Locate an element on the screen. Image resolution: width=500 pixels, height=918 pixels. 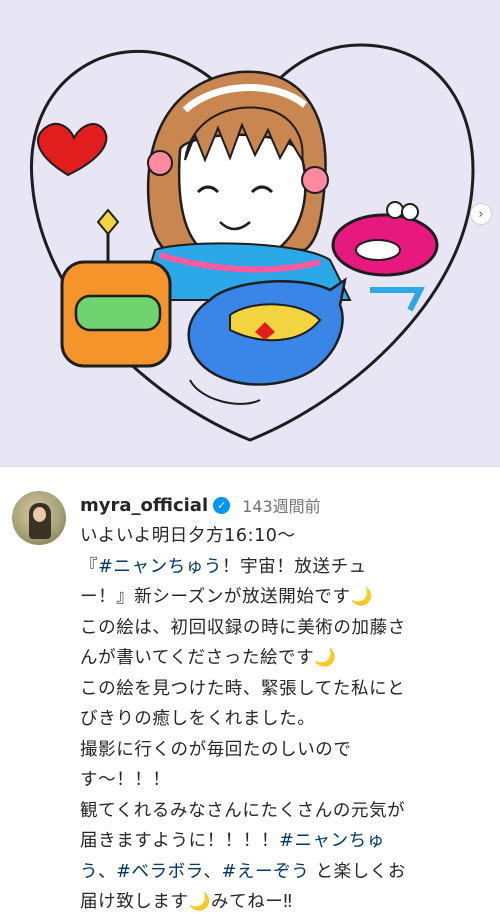
caption-segment: この絵は、初回収録の時に美術の加藤さ is located at coordinates (243, 627).